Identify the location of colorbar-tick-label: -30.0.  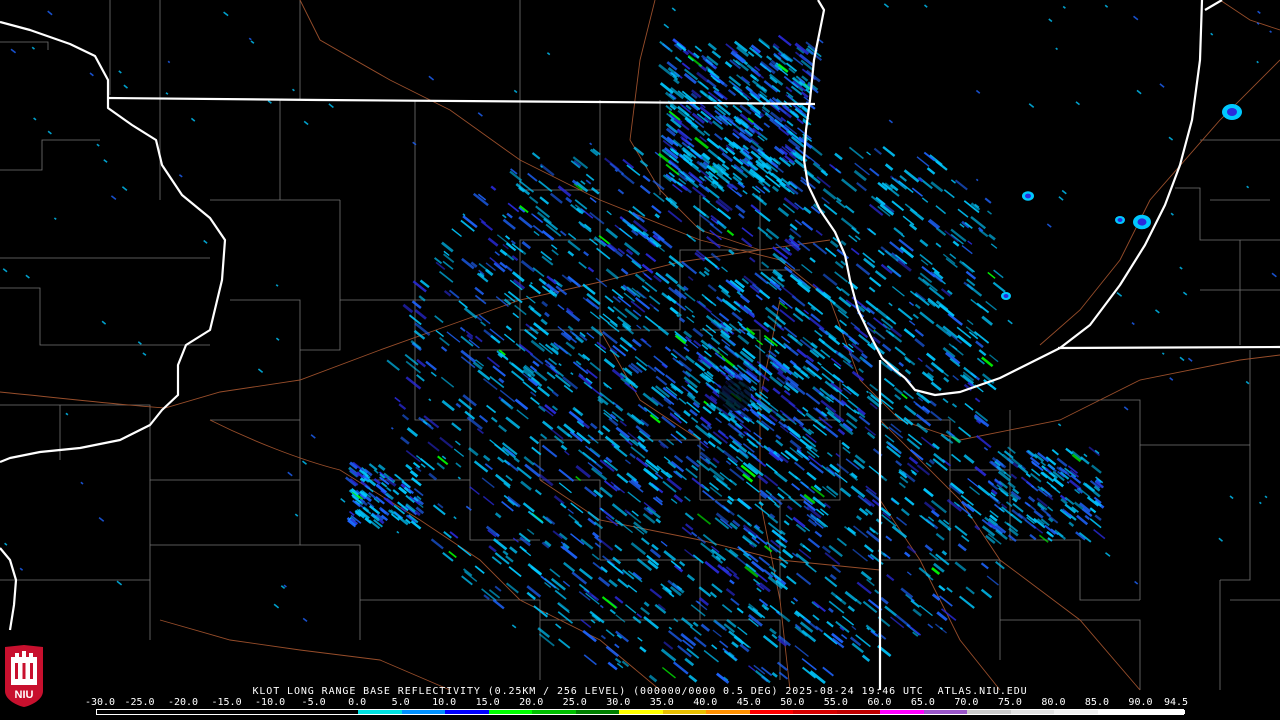
(100, 702).